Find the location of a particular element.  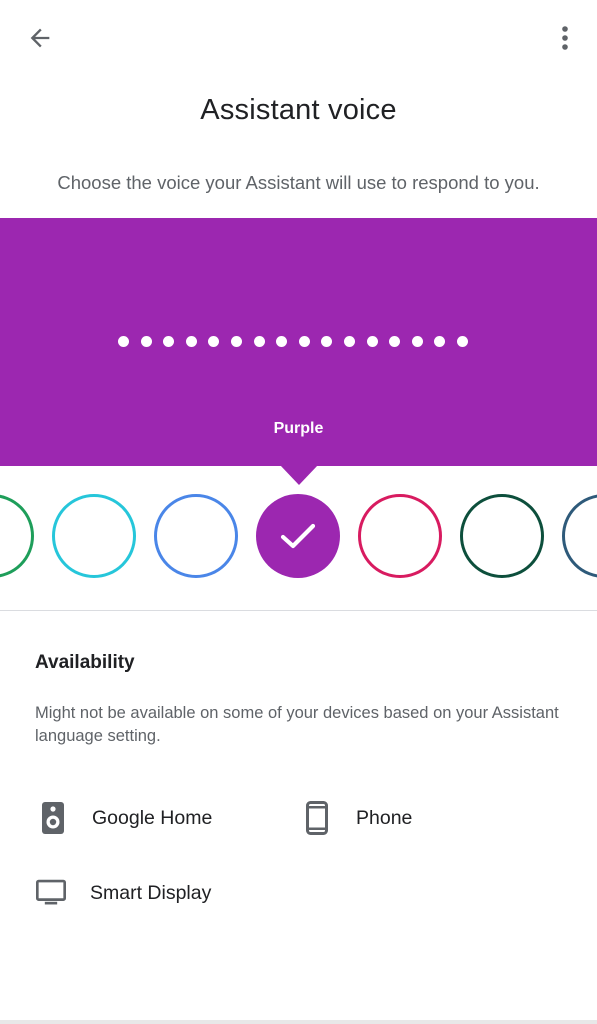

check-icon is located at coordinates (298, 536).